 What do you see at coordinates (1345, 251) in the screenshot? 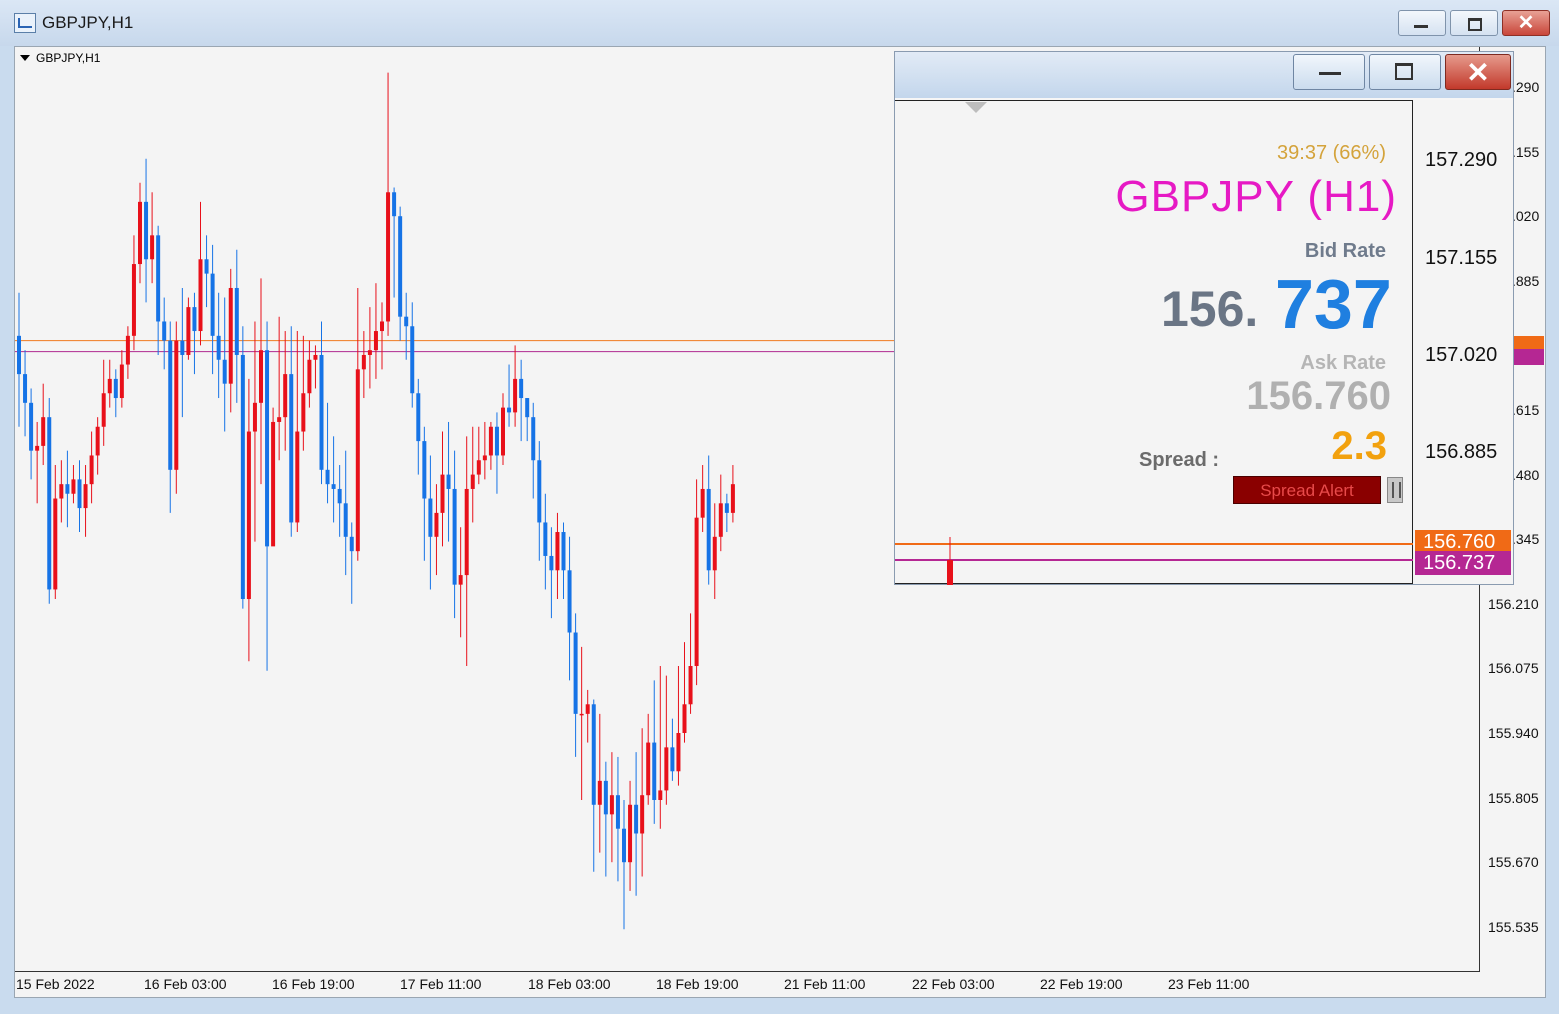
I see `bid-rate-label: Bid Rate` at bounding box center [1345, 251].